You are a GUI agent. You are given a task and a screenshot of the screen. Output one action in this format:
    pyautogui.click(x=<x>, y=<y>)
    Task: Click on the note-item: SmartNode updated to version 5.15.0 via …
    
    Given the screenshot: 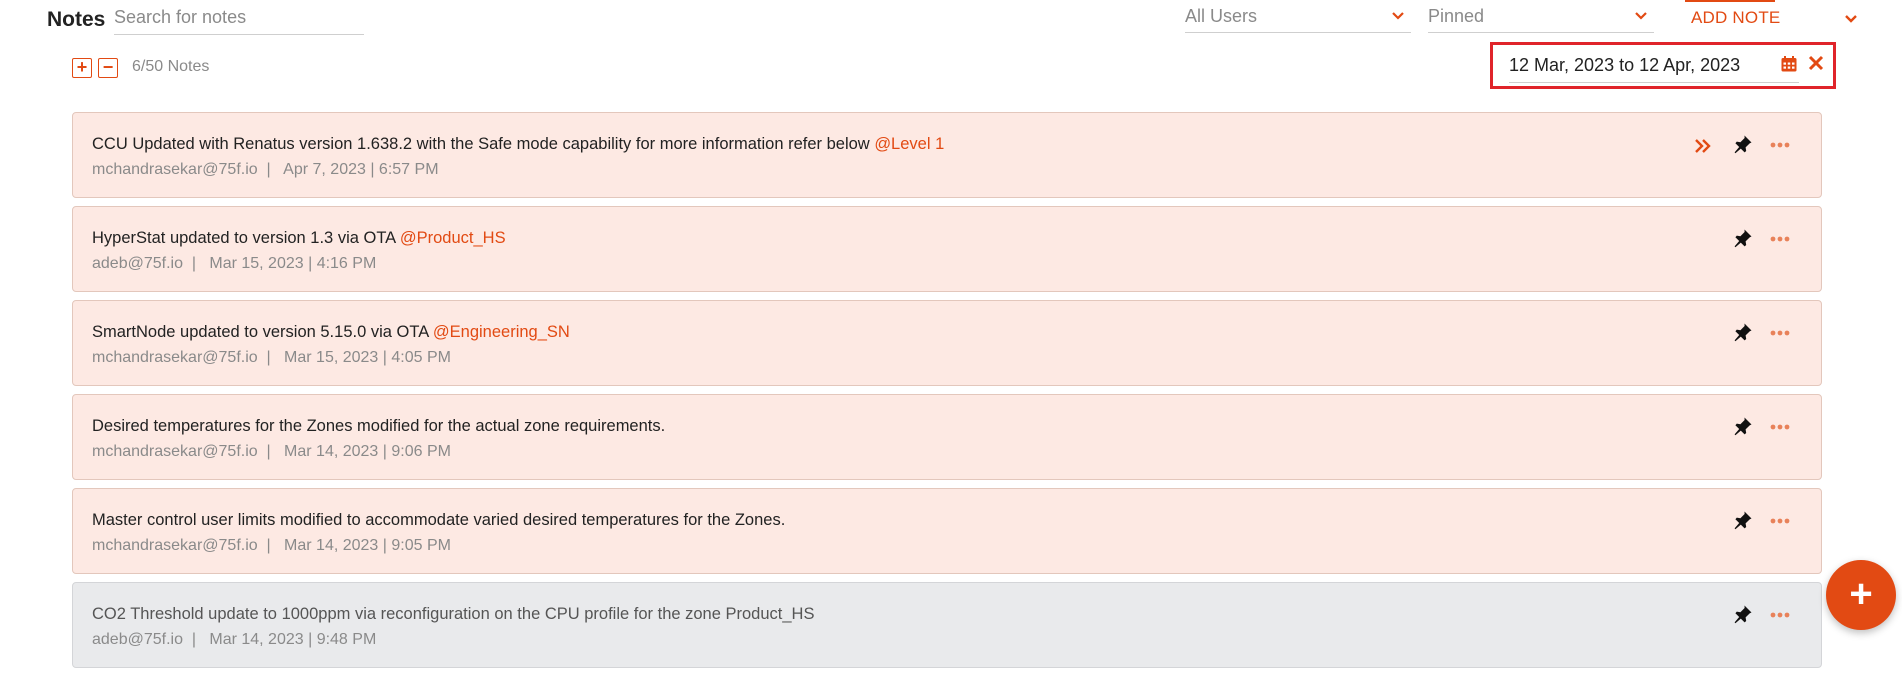 What is the action you would take?
    pyautogui.click(x=947, y=343)
    